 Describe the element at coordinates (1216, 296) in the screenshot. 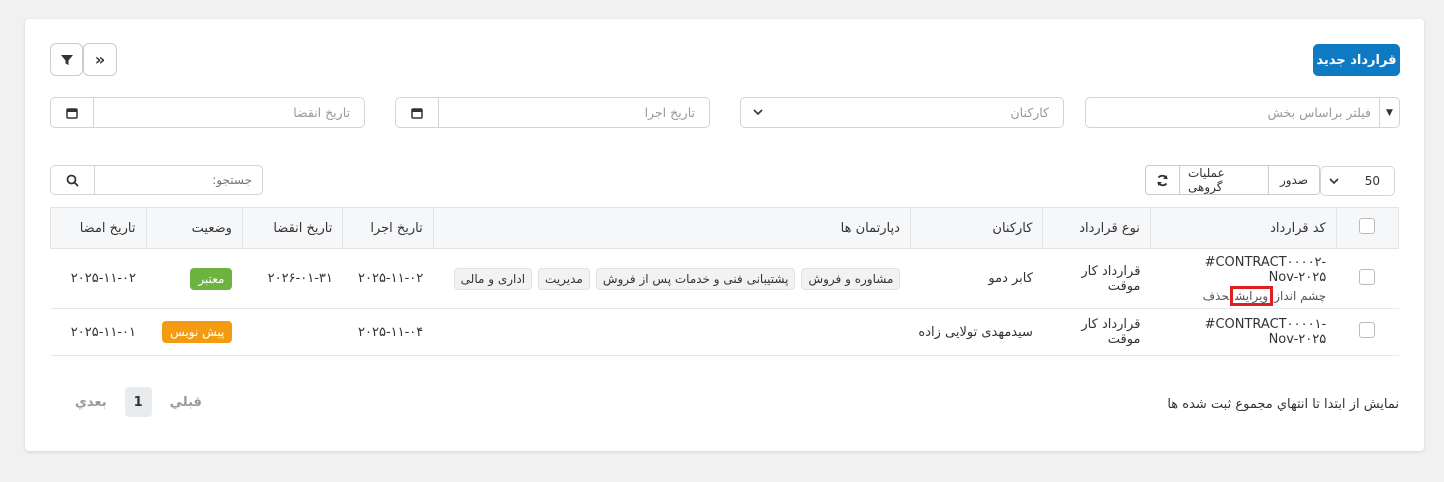

I see `delete-link: حذف` at that location.